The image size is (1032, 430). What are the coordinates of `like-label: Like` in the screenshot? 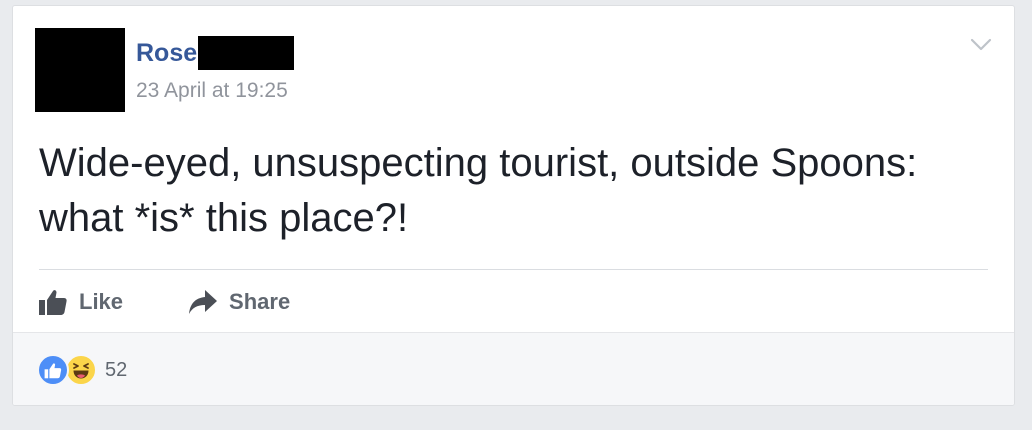 It's located at (101, 301).